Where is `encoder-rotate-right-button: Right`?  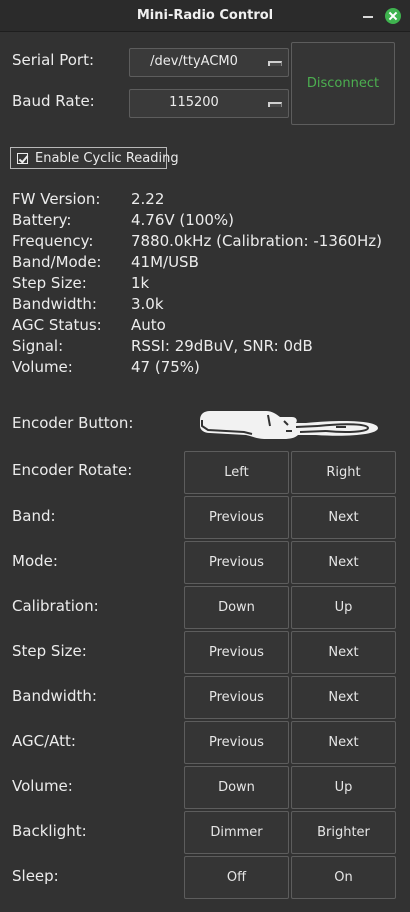
encoder-rotate-right-button: Right is located at coordinates (343, 472).